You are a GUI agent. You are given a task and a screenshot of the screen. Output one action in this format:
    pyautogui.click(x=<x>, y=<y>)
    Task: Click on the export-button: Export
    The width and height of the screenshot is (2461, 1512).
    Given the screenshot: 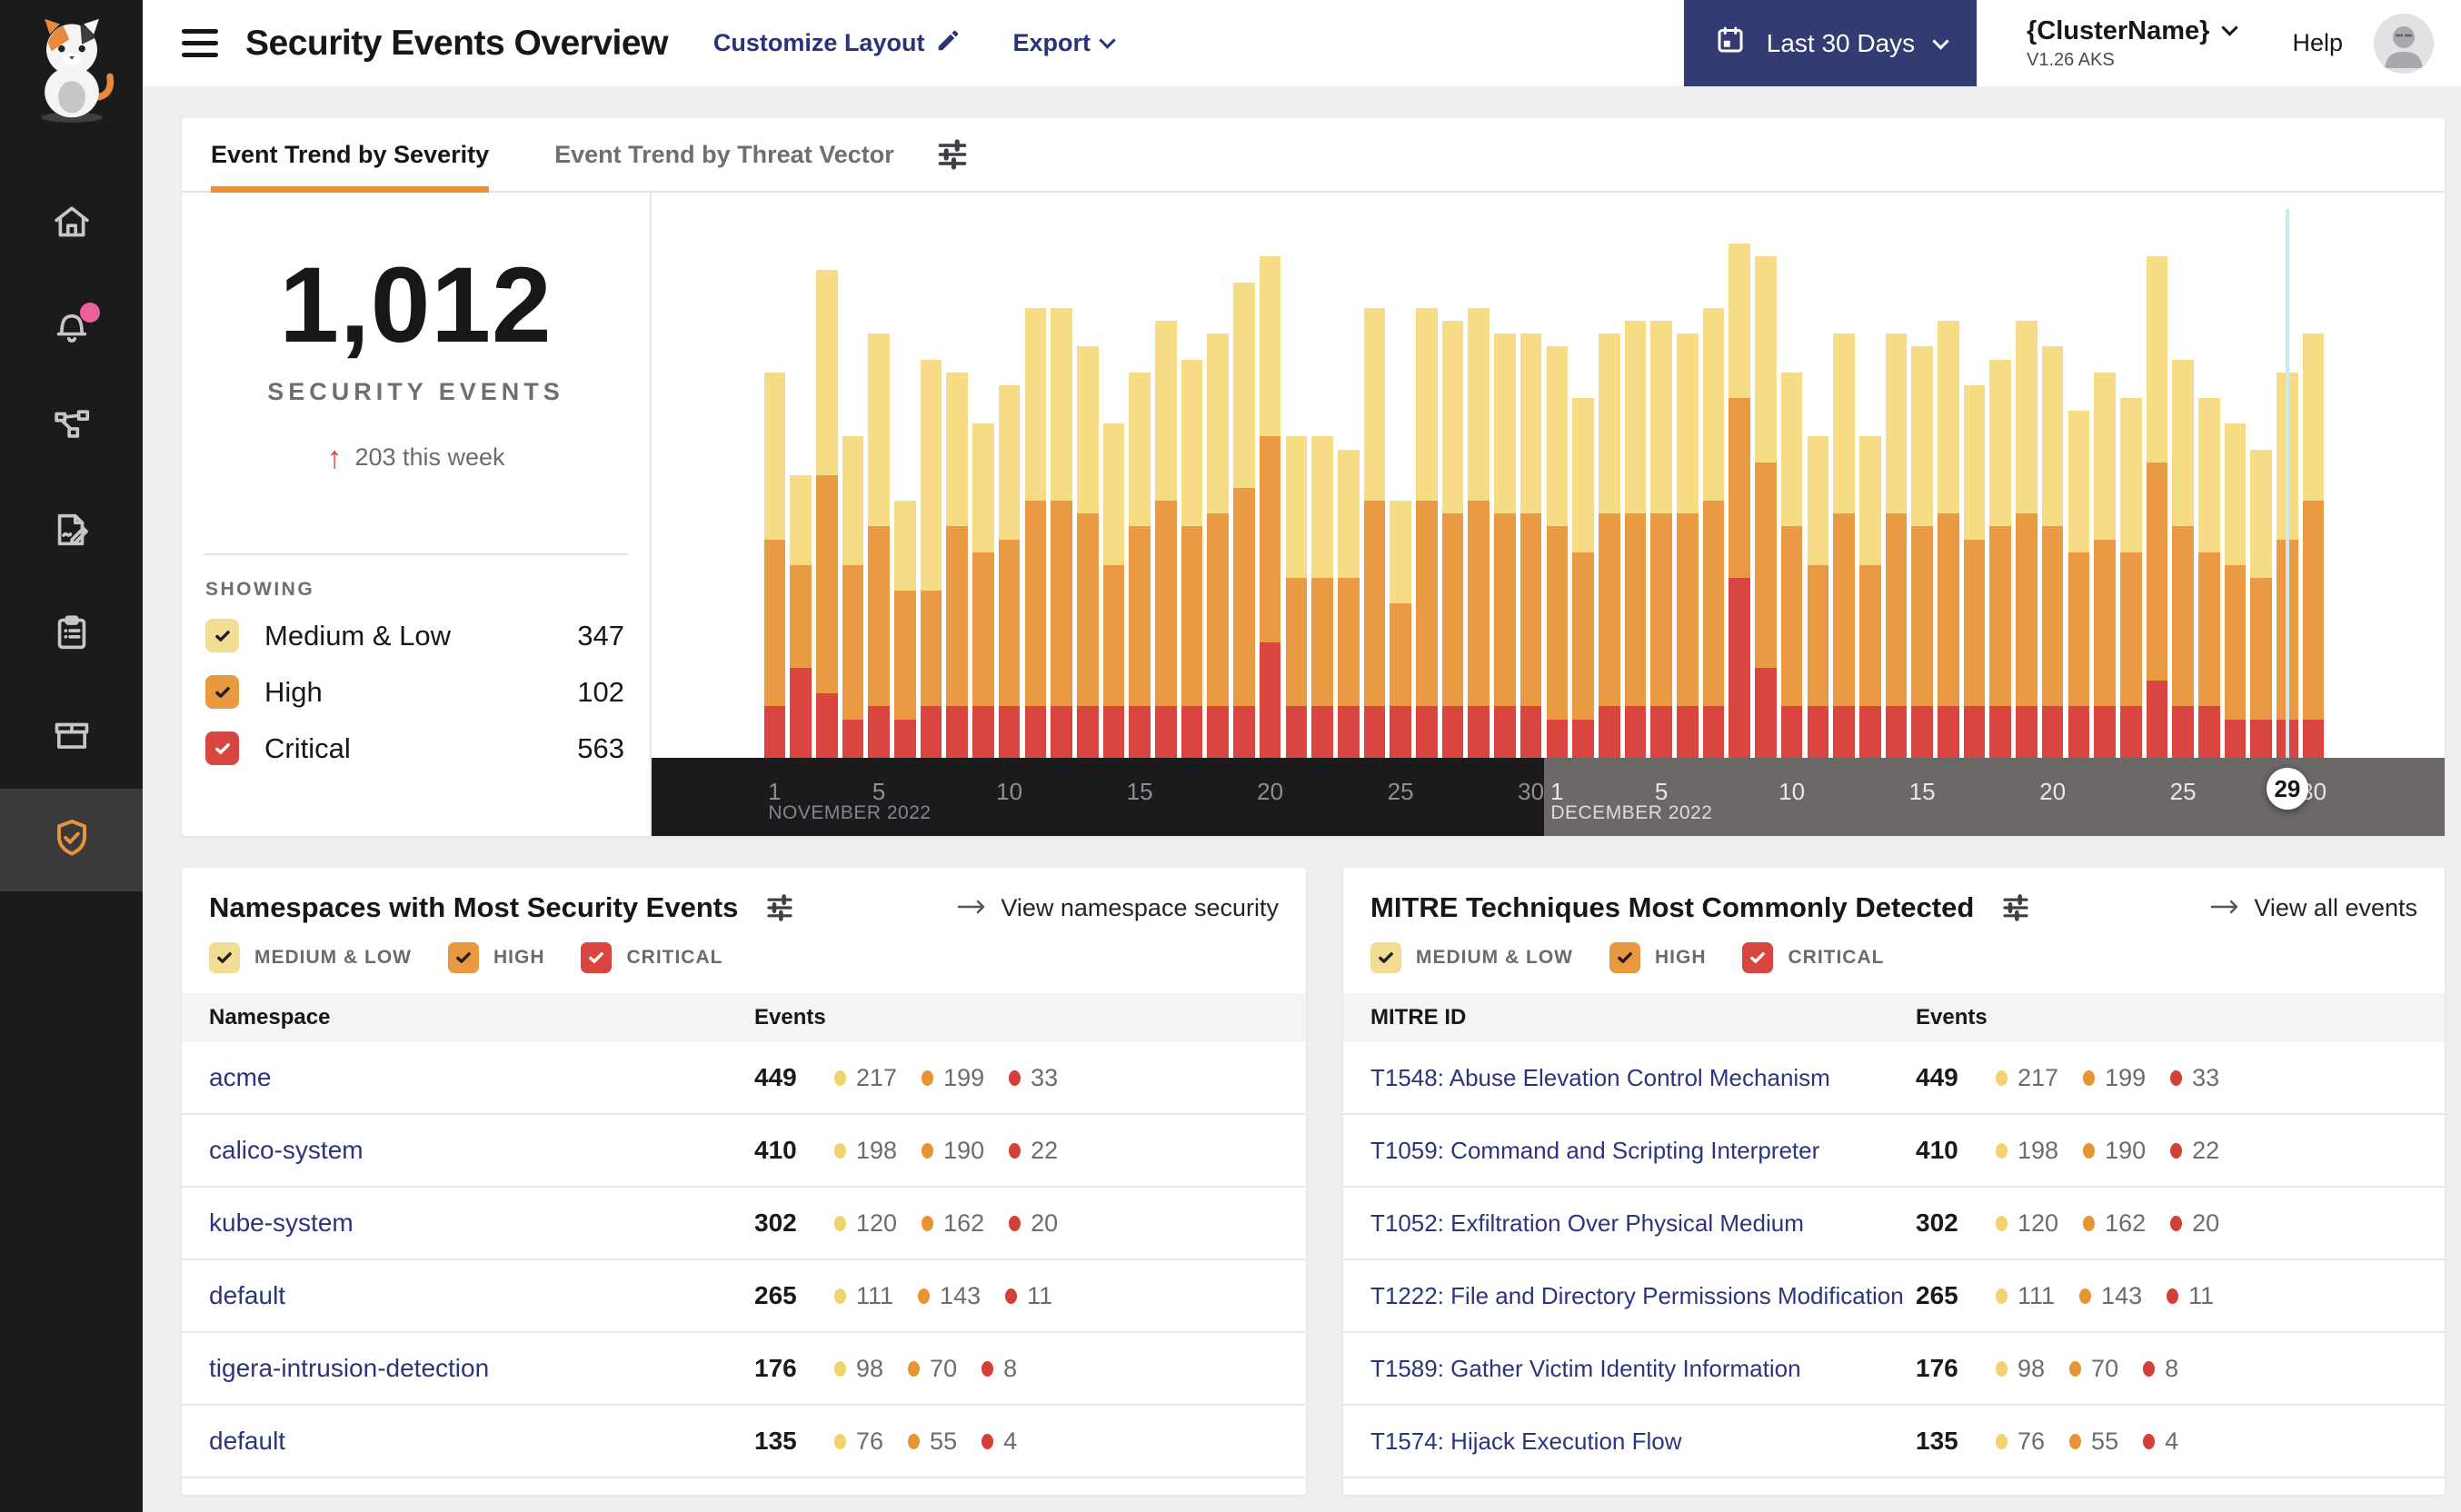 What is the action you would take?
    pyautogui.click(x=1064, y=43)
    